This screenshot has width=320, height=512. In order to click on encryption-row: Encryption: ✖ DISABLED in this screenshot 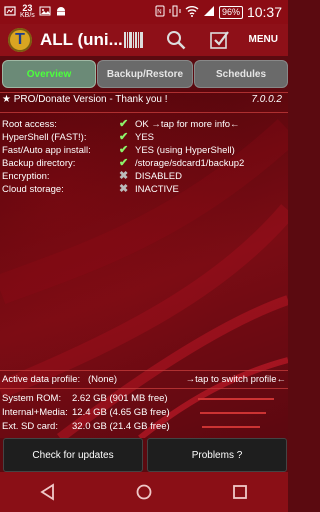, I will do `click(144, 176)`.